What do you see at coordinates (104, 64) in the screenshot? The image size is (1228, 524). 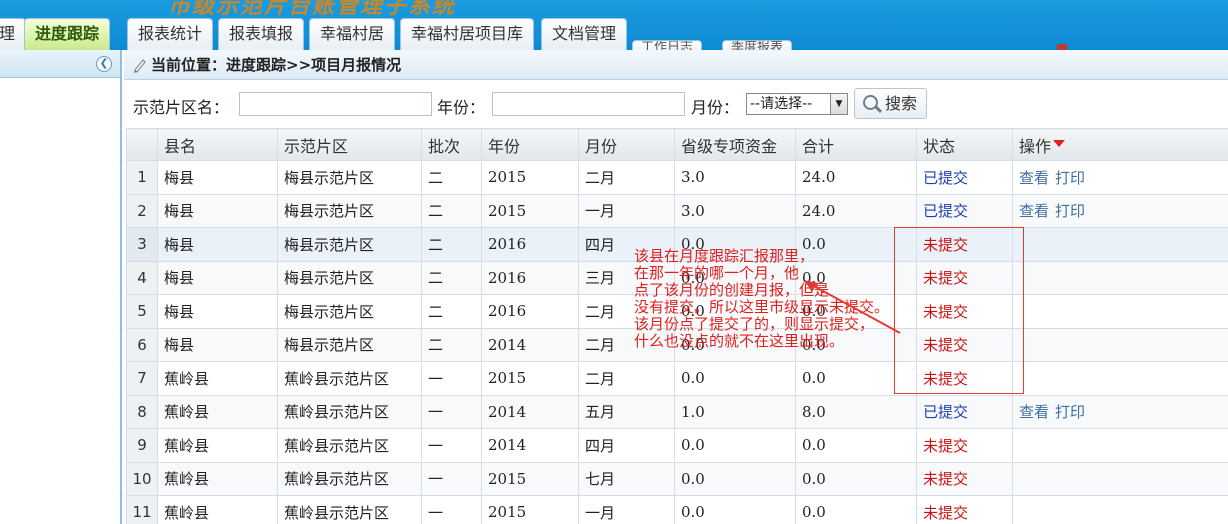 I see `collapse-sidebar-icon: ❮` at bounding box center [104, 64].